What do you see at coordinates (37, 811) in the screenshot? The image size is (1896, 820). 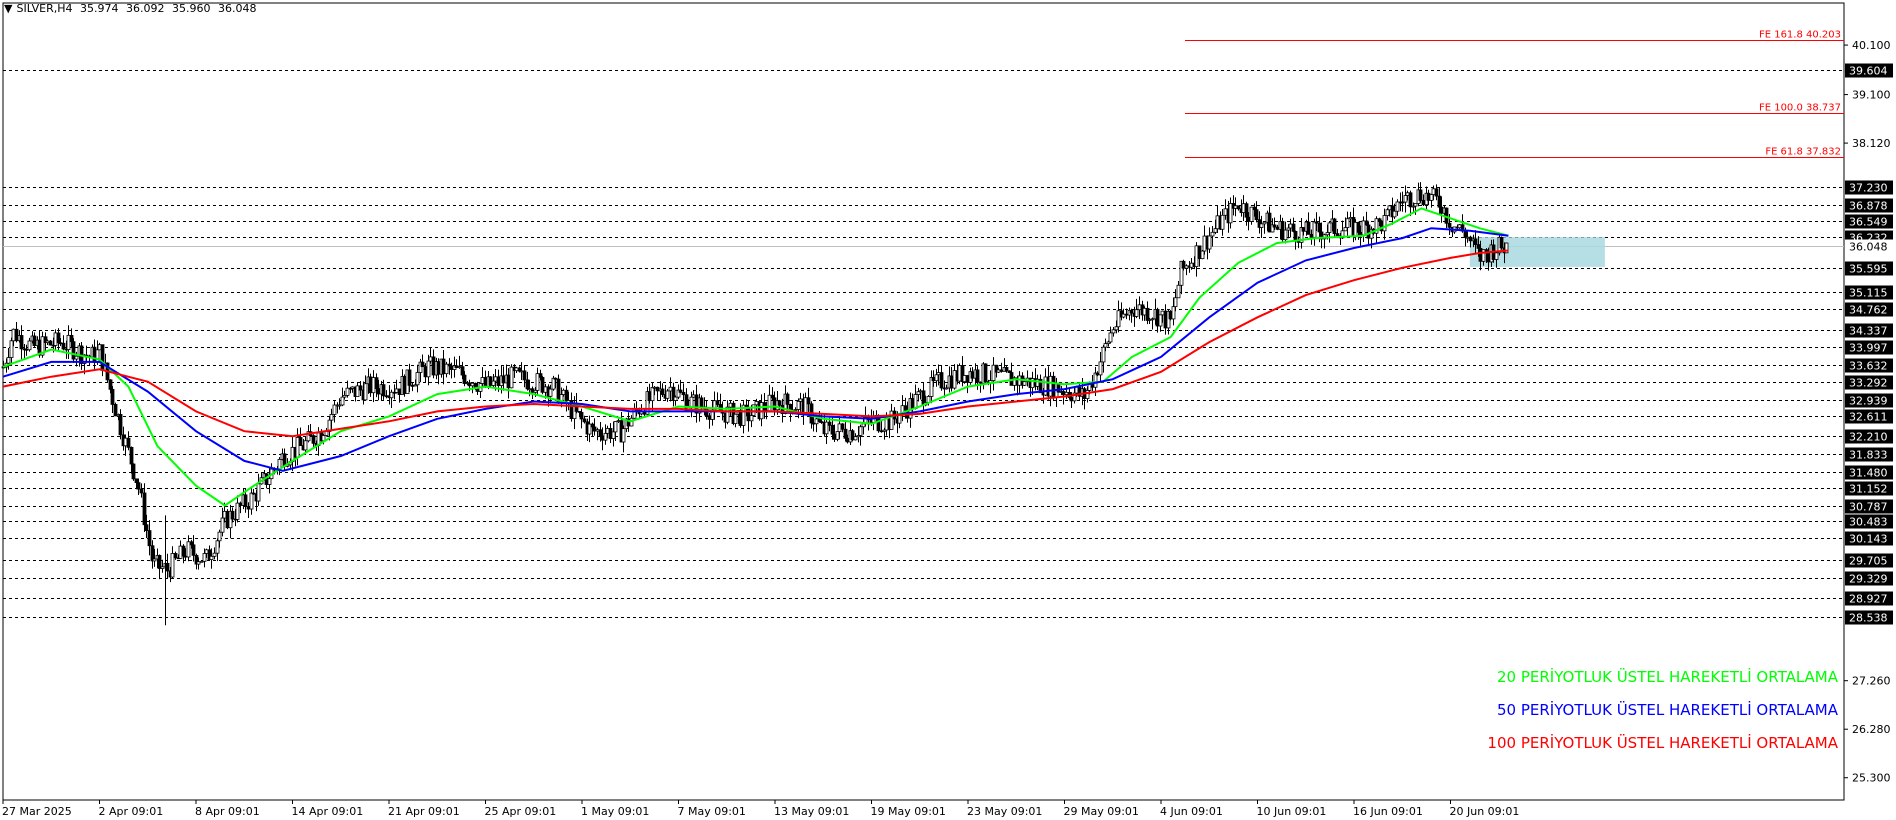 I see `time-tick-label: 27 Mar 2025` at bounding box center [37, 811].